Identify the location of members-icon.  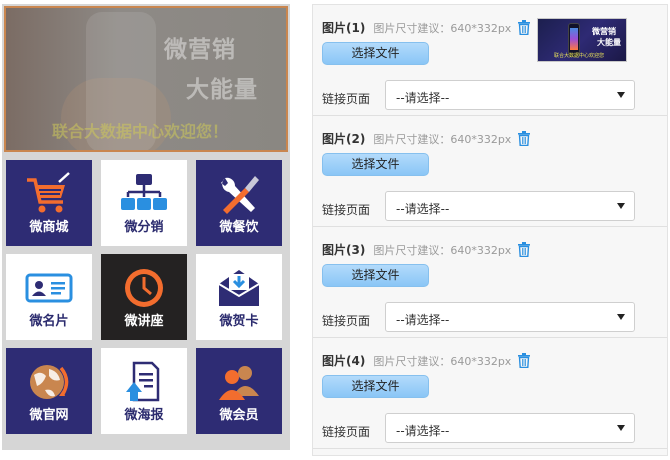
(239, 382).